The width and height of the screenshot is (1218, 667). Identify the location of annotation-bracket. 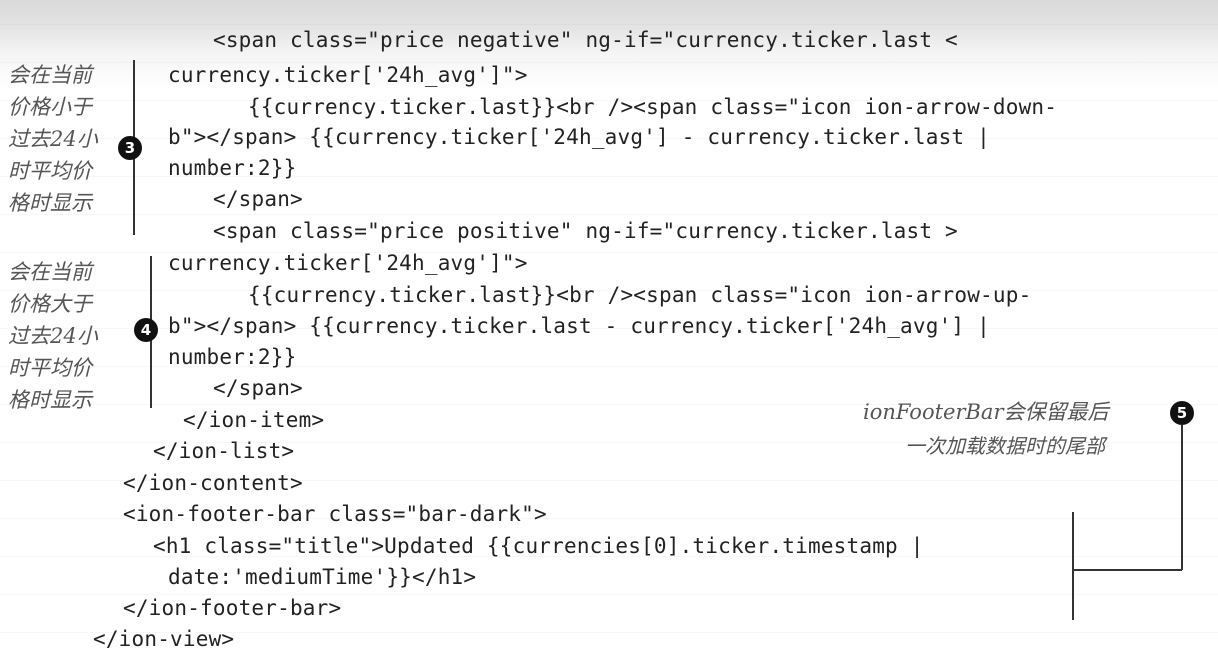
(1073, 566).